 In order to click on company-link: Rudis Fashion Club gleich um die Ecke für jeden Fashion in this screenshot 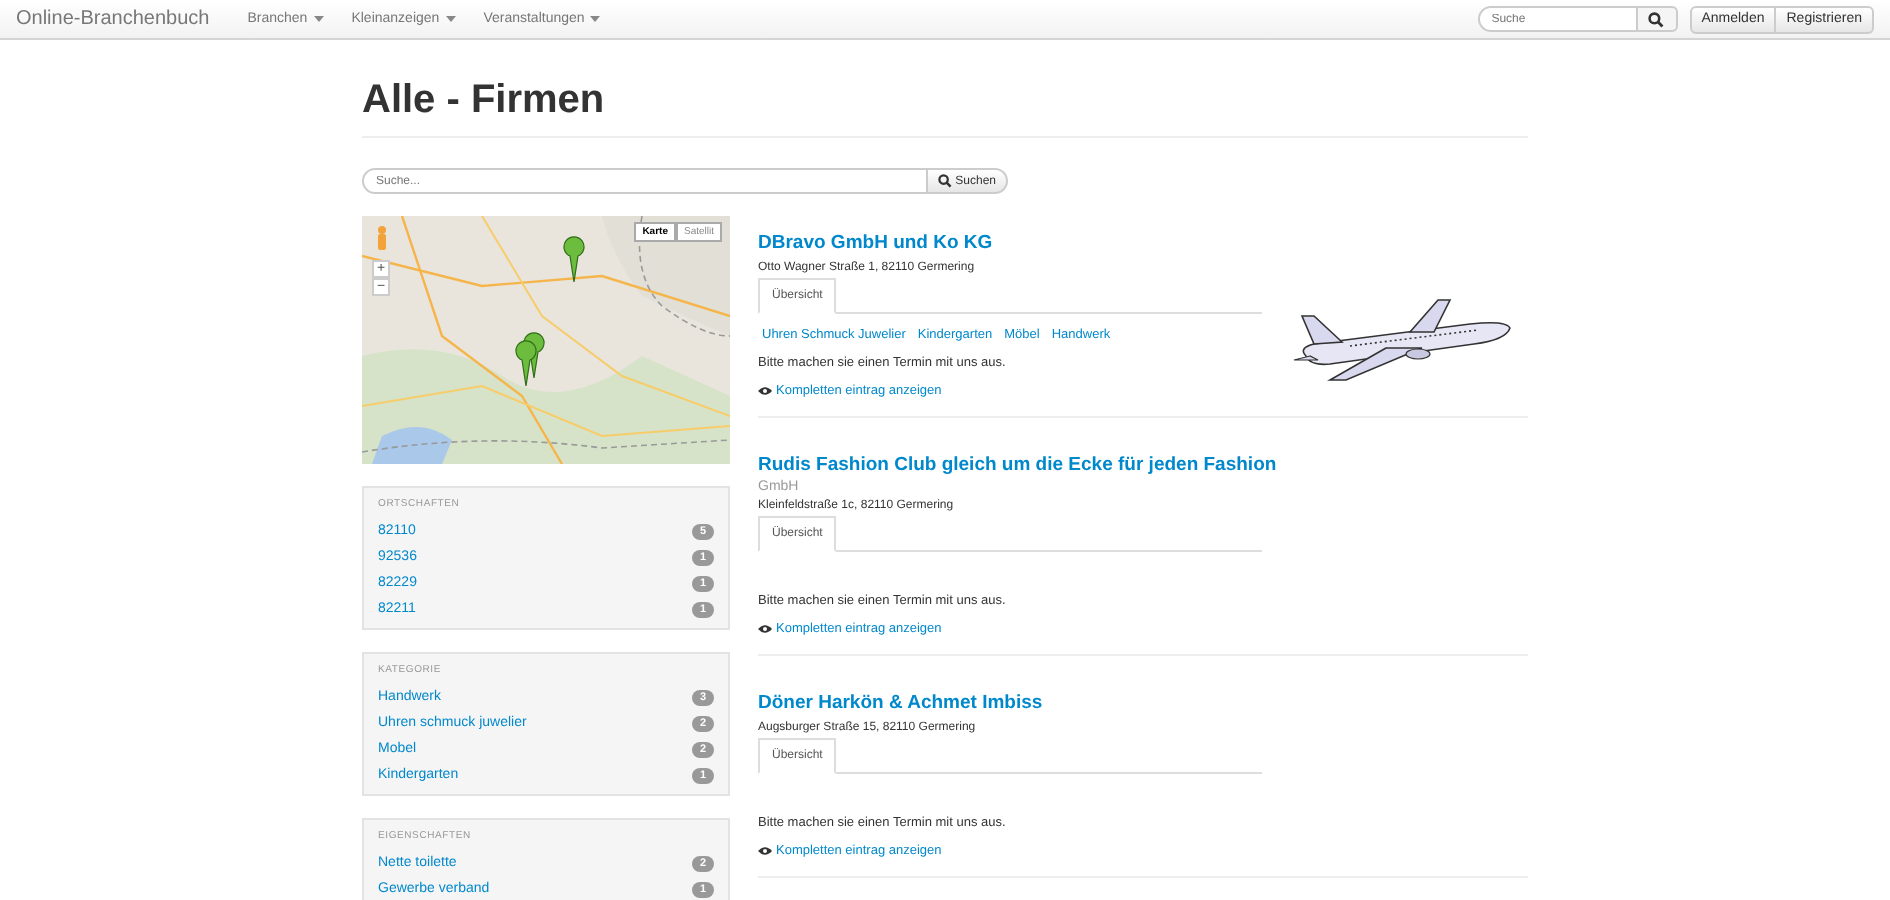, I will do `click(1017, 466)`.